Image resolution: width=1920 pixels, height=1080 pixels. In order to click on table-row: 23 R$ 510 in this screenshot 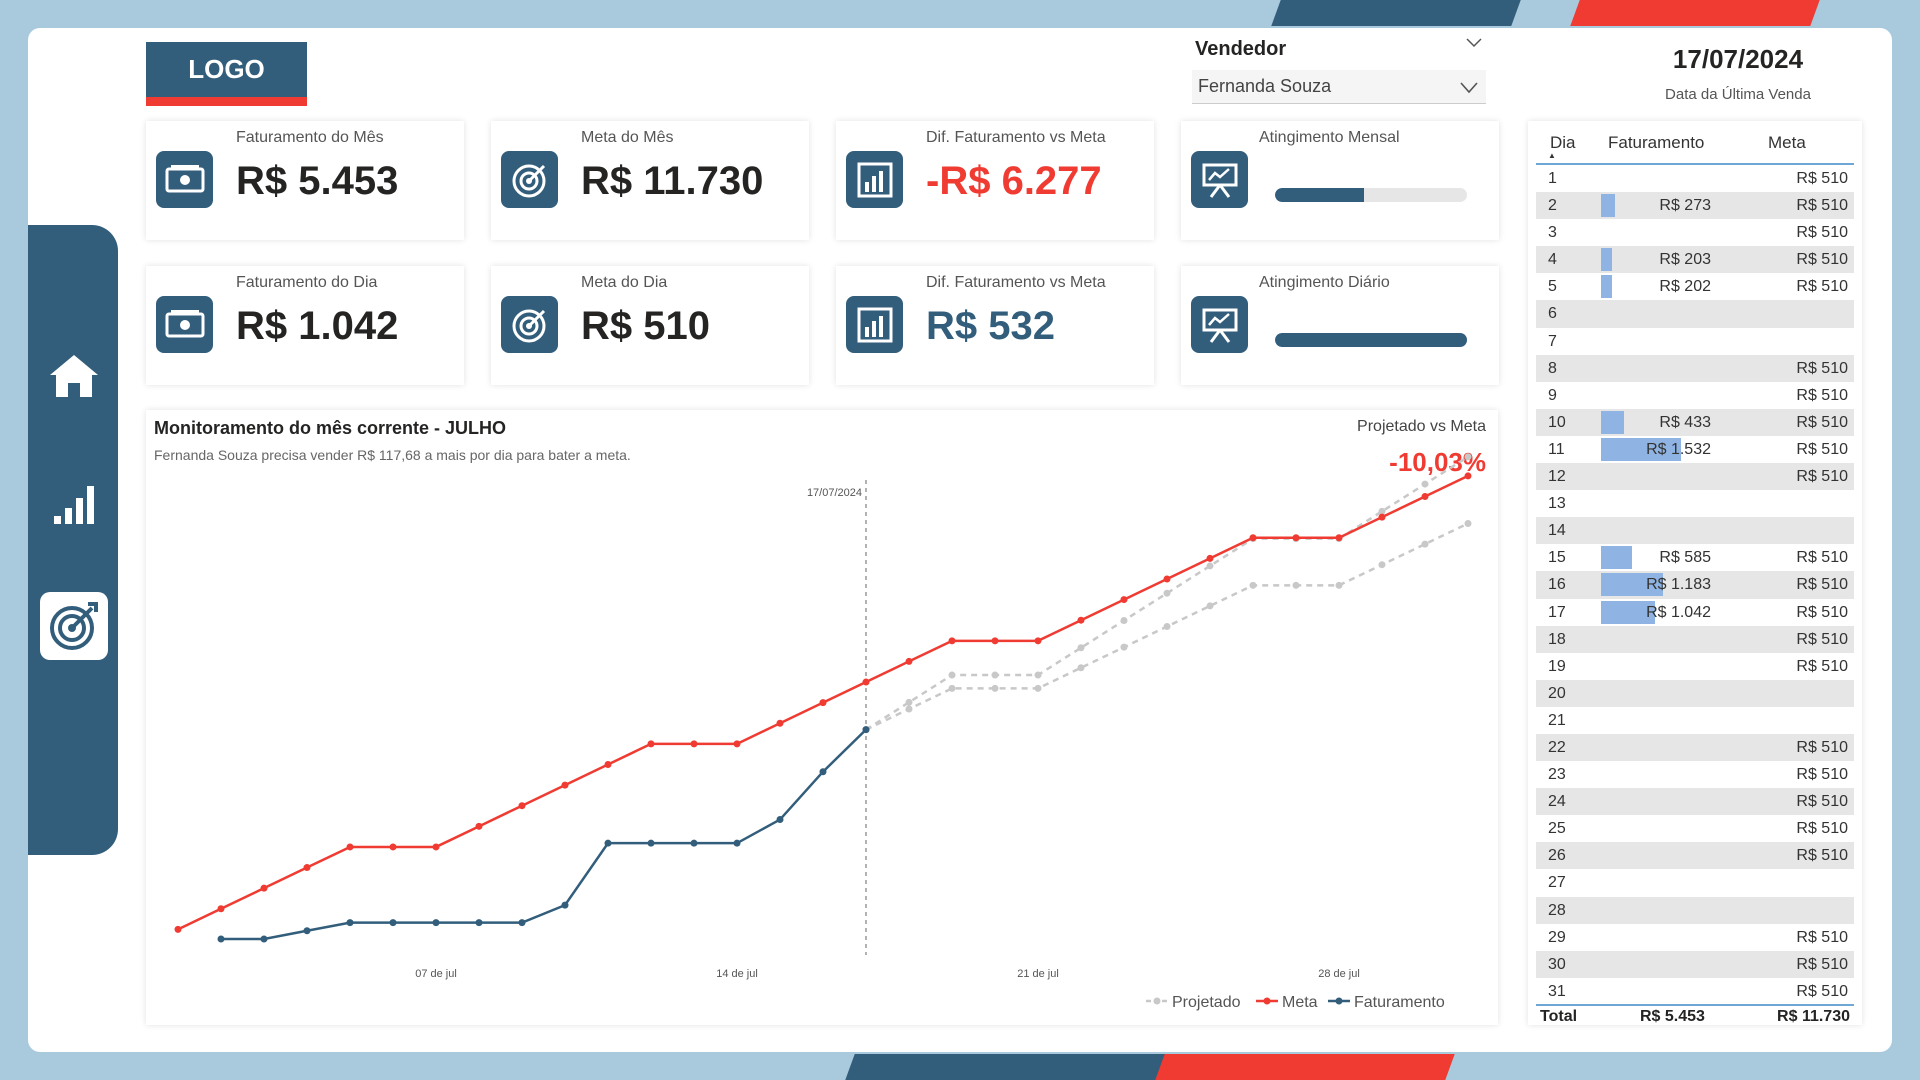, I will do `click(1695, 774)`.